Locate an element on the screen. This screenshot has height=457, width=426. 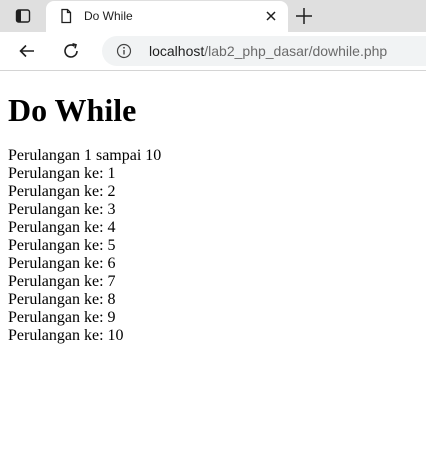
reload-icon is located at coordinates (71, 51).